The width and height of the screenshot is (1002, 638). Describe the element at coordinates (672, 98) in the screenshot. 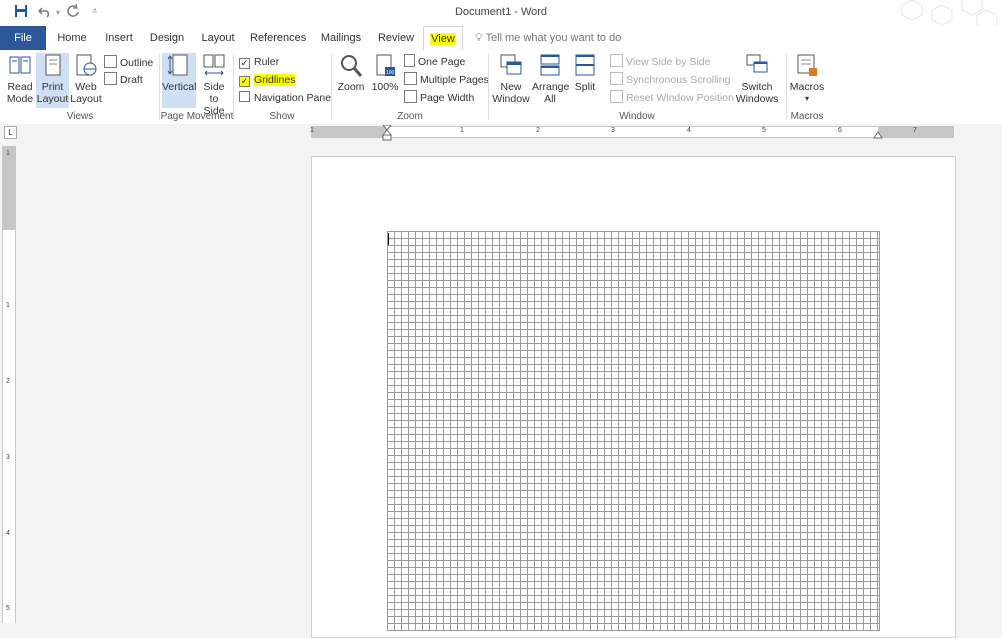

I see `reset-window-position-button: Reset Window Position` at that location.